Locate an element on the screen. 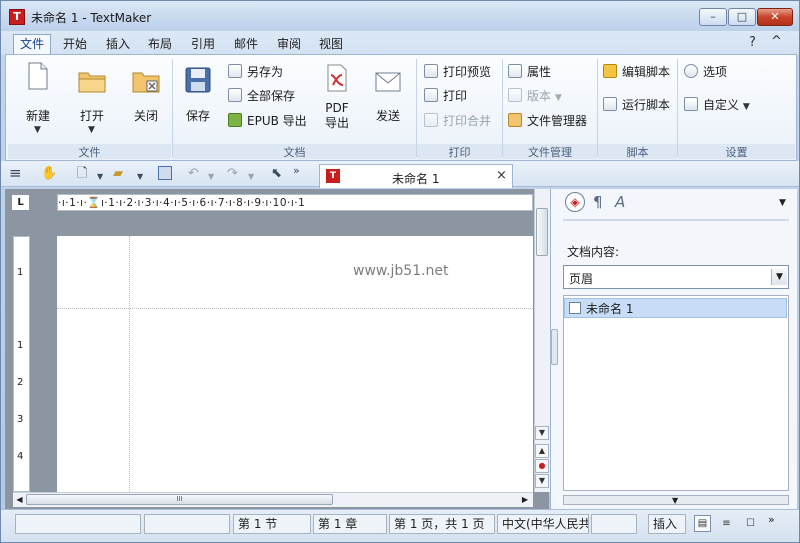 This screenshot has height=543, width=800. browse-object-icon: ● is located at coordinates (542, 466).